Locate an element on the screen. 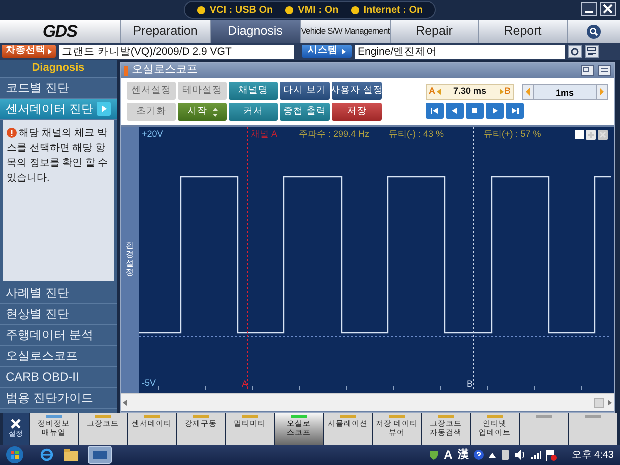 The width and height of the screenshot is (620, 465). panel-window-icon is located at coordinates (587, 70).